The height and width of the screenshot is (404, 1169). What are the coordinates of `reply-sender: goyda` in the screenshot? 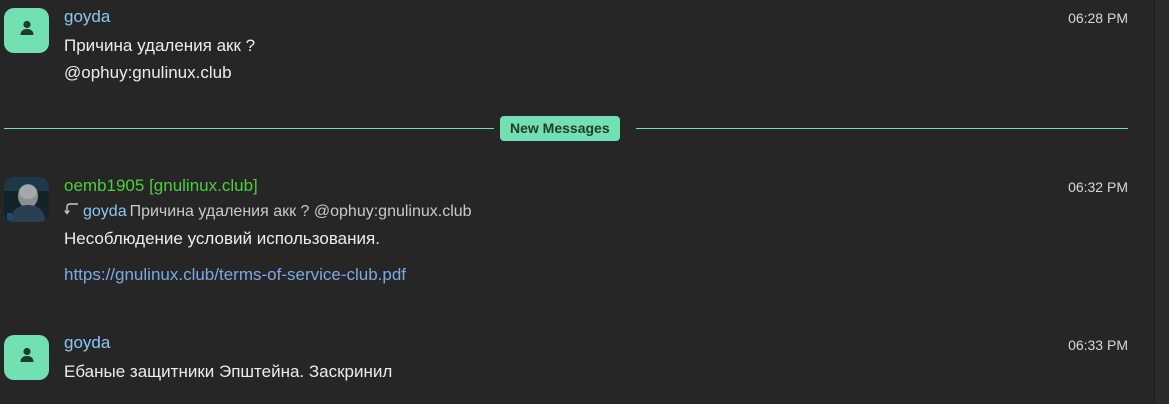 It's located at (105, 211).